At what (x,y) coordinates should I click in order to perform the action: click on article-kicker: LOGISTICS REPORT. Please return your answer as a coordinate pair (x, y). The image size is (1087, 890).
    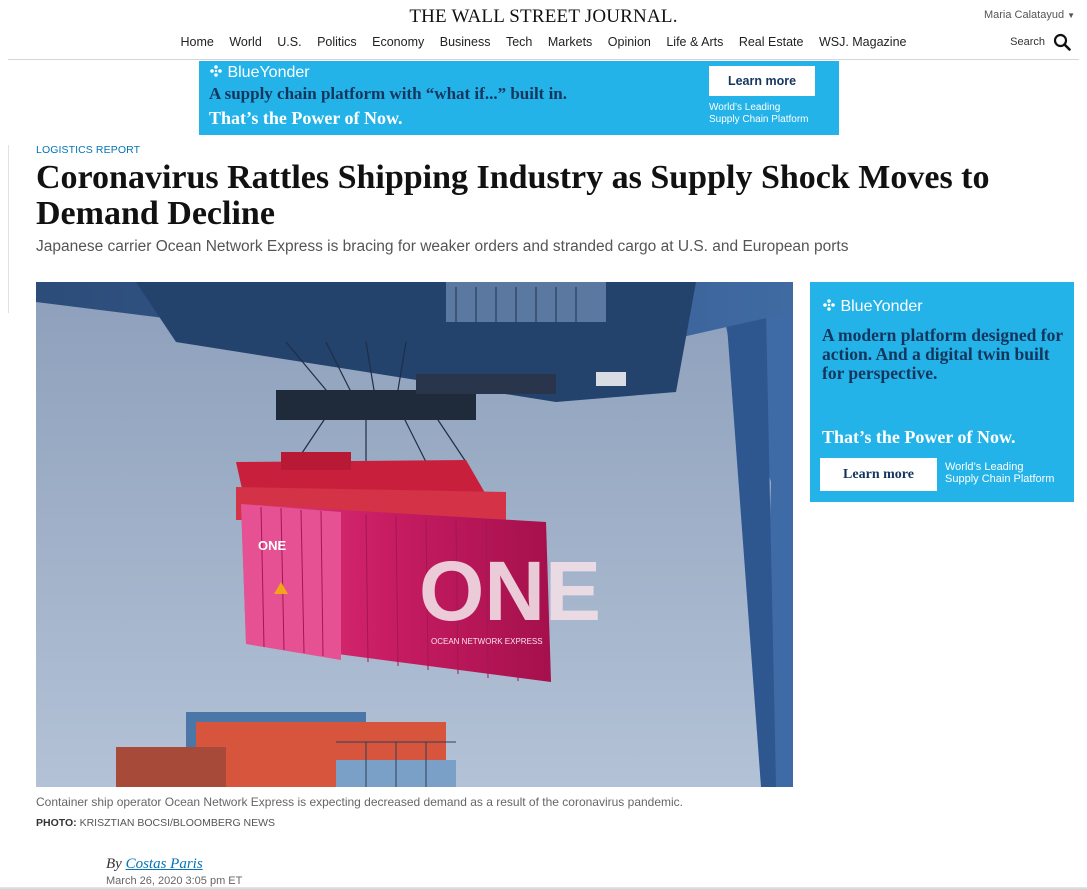
    Looking at the image, I should click on (88, 150).